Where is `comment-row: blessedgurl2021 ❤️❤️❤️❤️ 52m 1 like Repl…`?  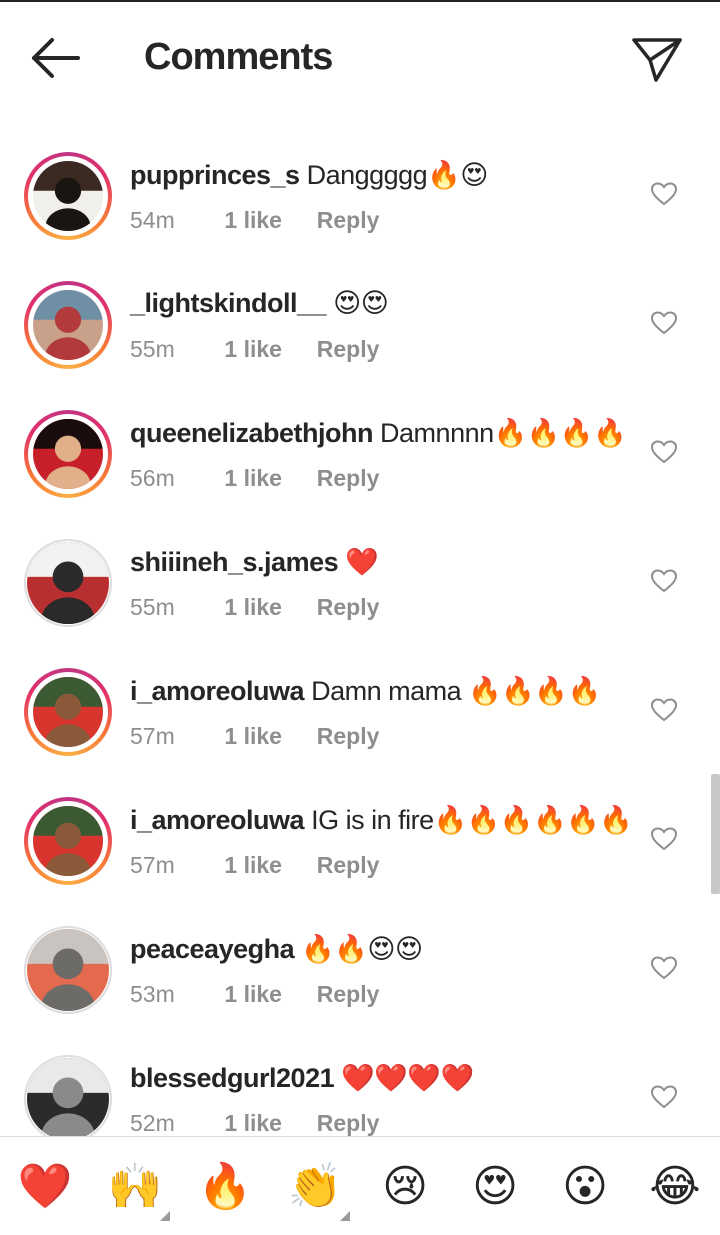 comment-row: blessedgurl2021 ❤️❤️❤️❤️ 52m 1 like Repl… is located at coordinates (360, 1077).